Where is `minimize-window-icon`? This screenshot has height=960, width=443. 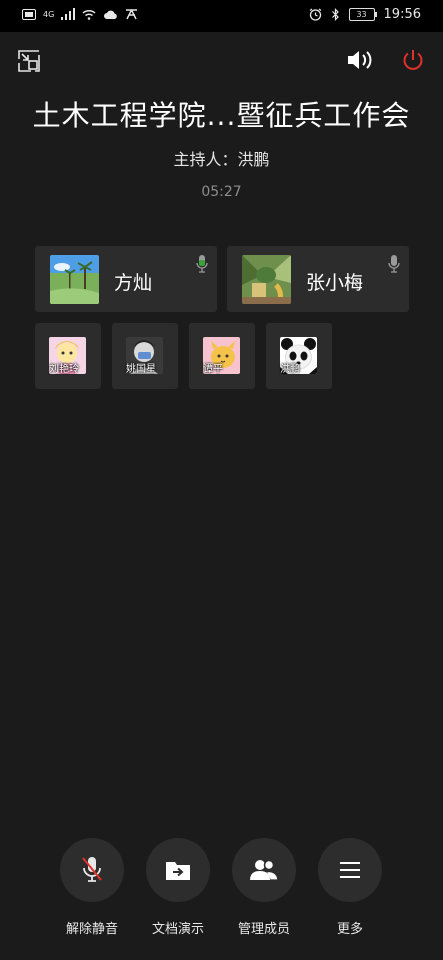
minimize-window-icon is located at coordinates (29, 61).